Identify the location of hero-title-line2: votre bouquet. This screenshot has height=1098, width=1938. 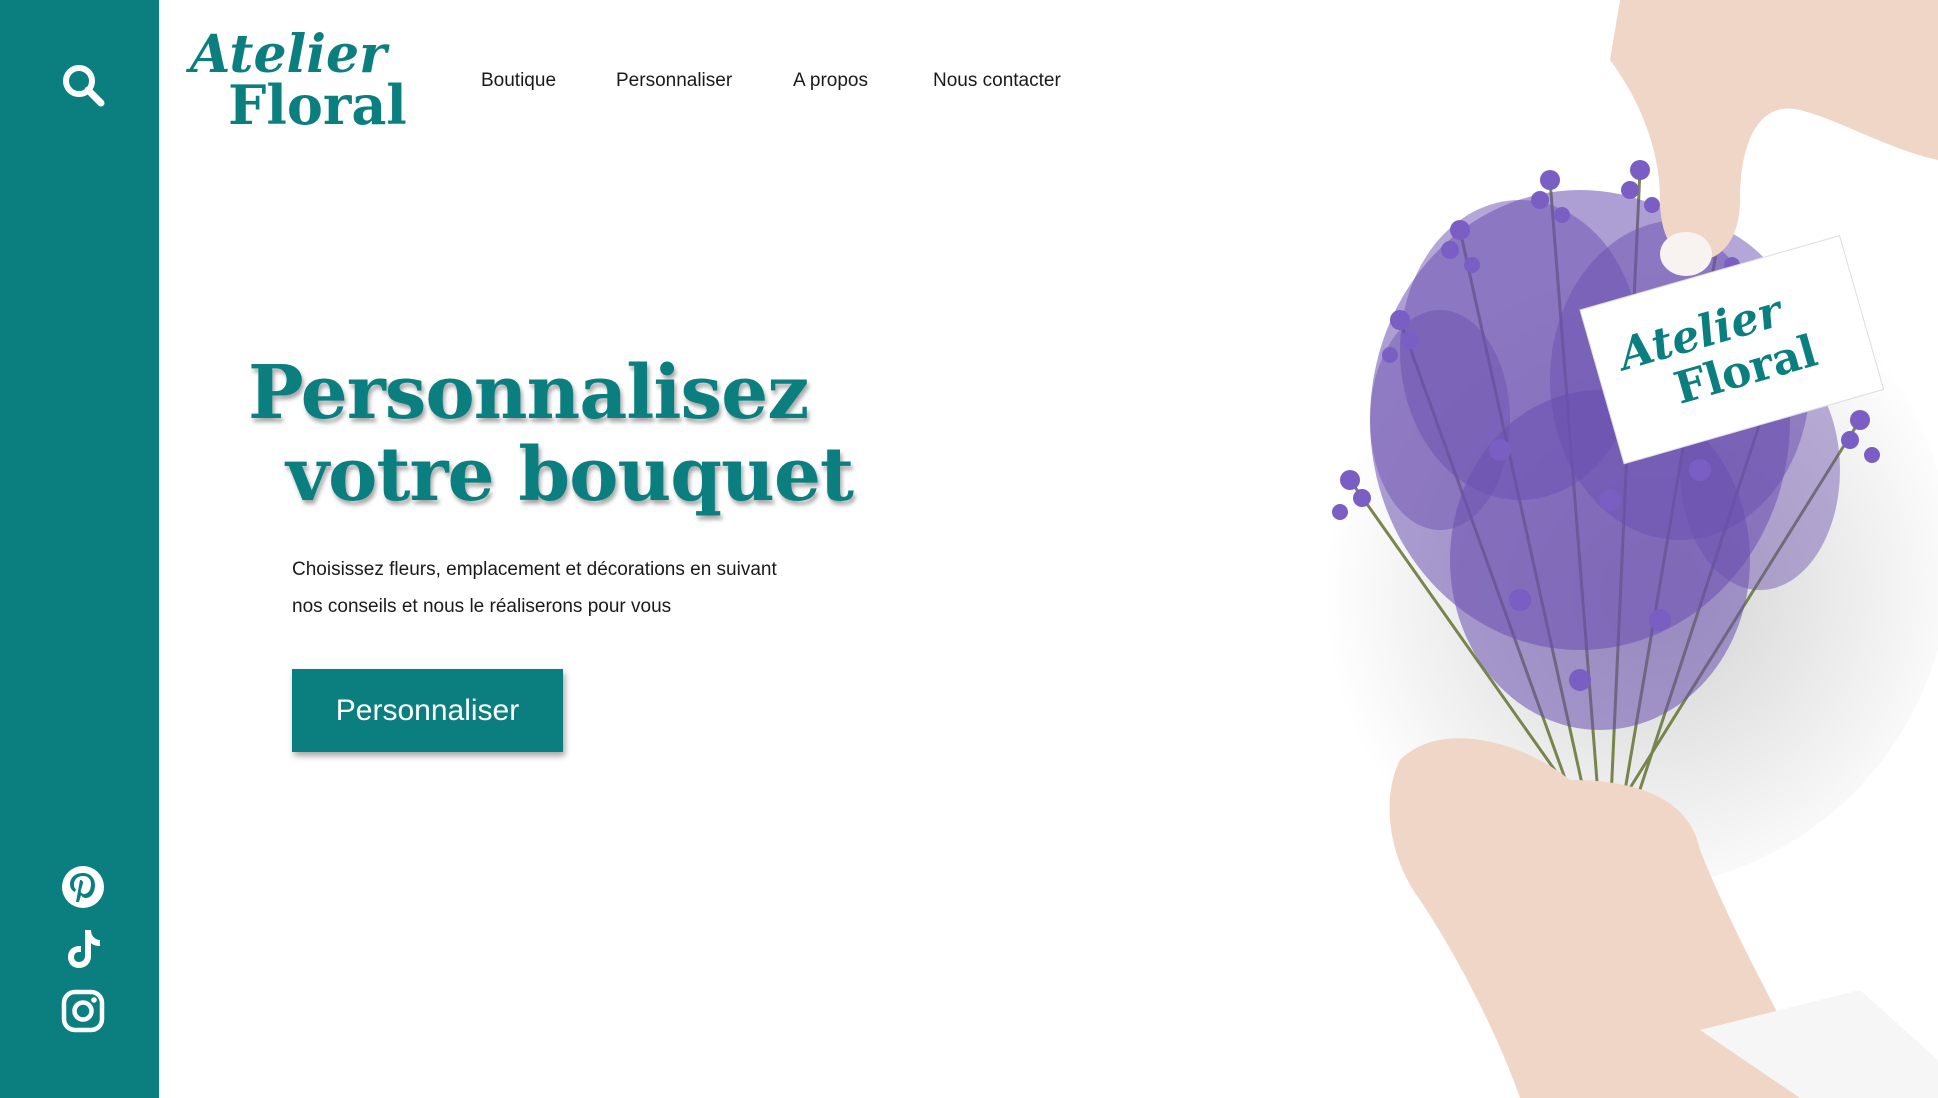
(570, 475).